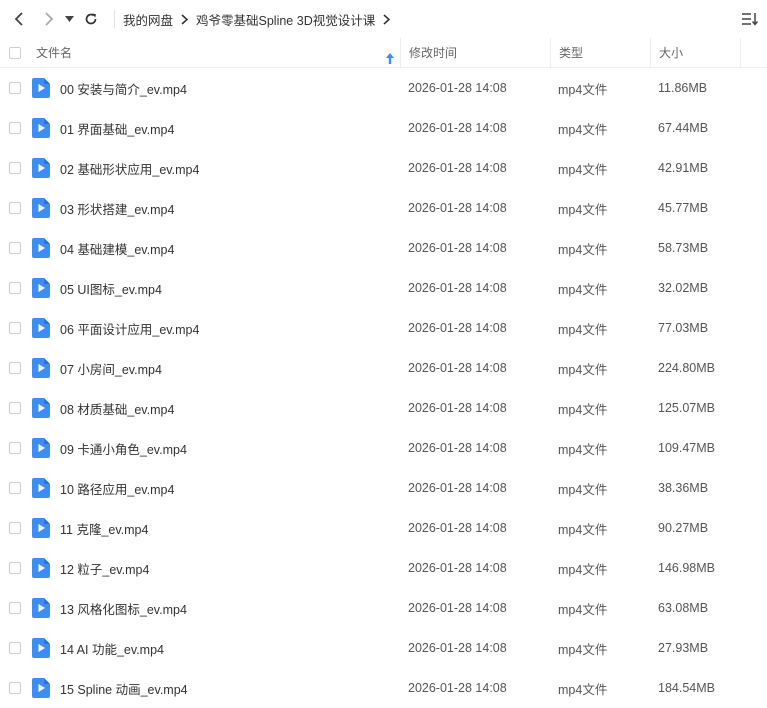  I want to click on file-name: 06 平面设计应用_ev.mp4, so click(129, 328).